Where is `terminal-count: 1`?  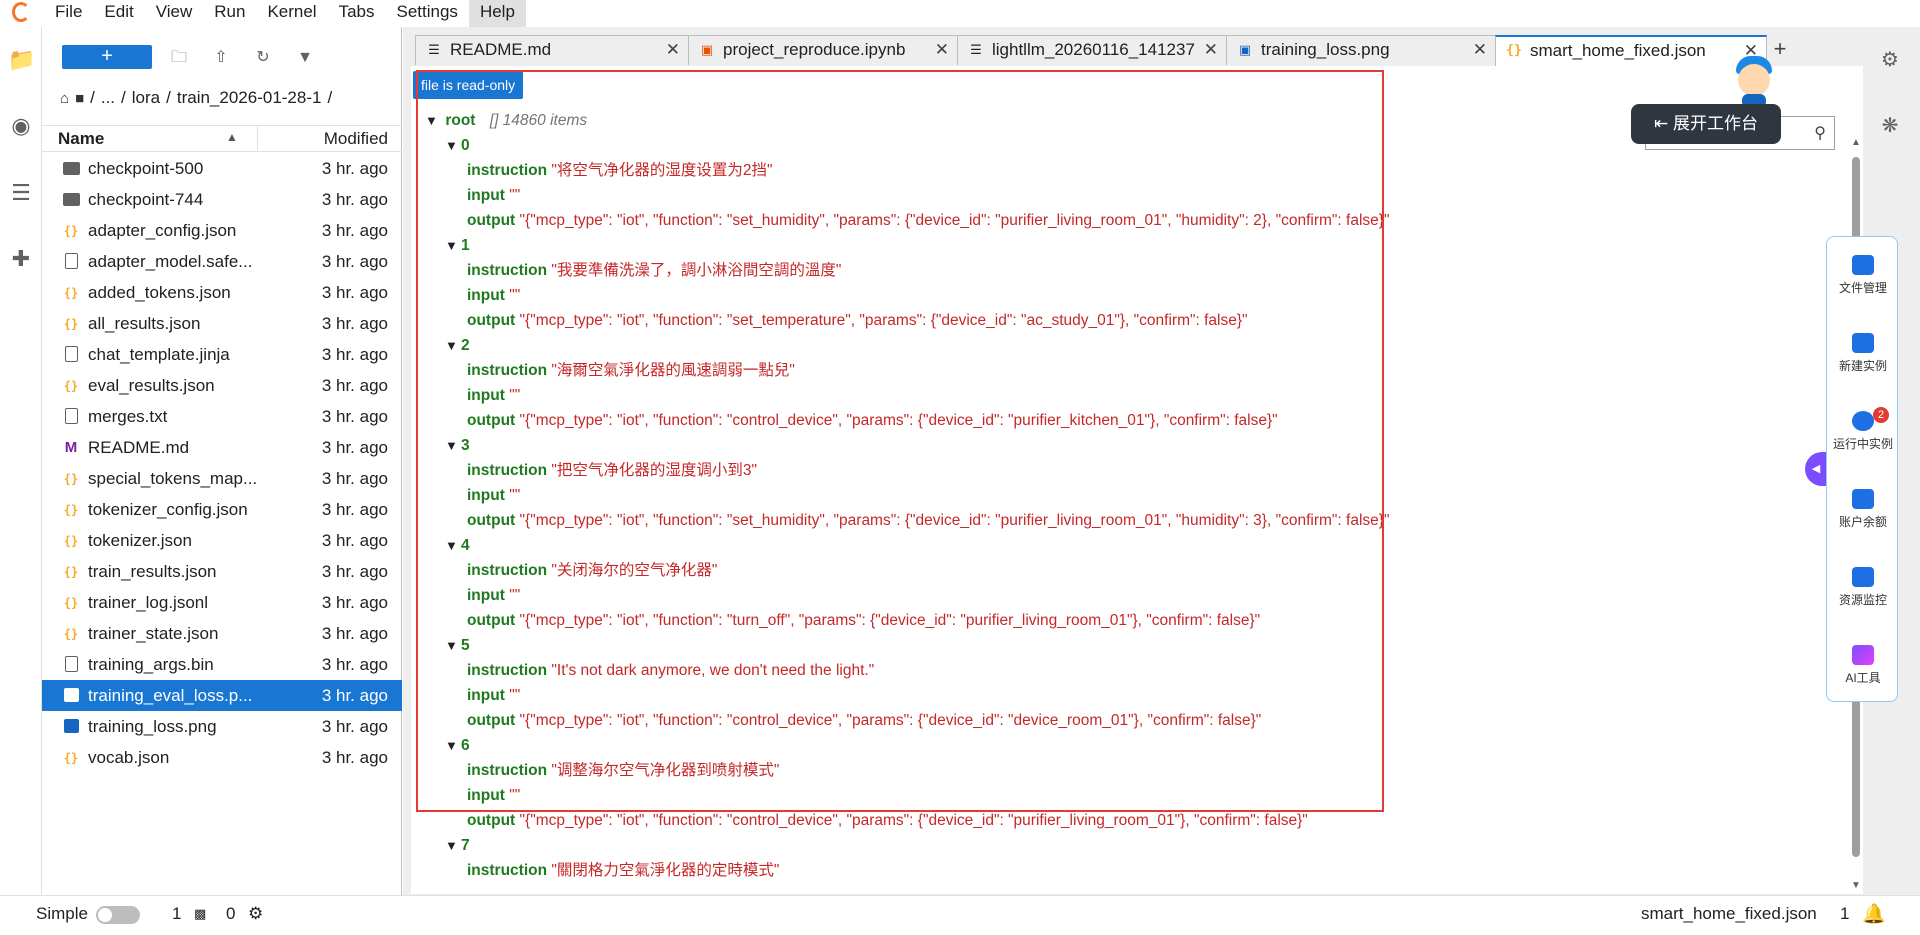
terminal-count: 1 is located at coordinates (176, 914).